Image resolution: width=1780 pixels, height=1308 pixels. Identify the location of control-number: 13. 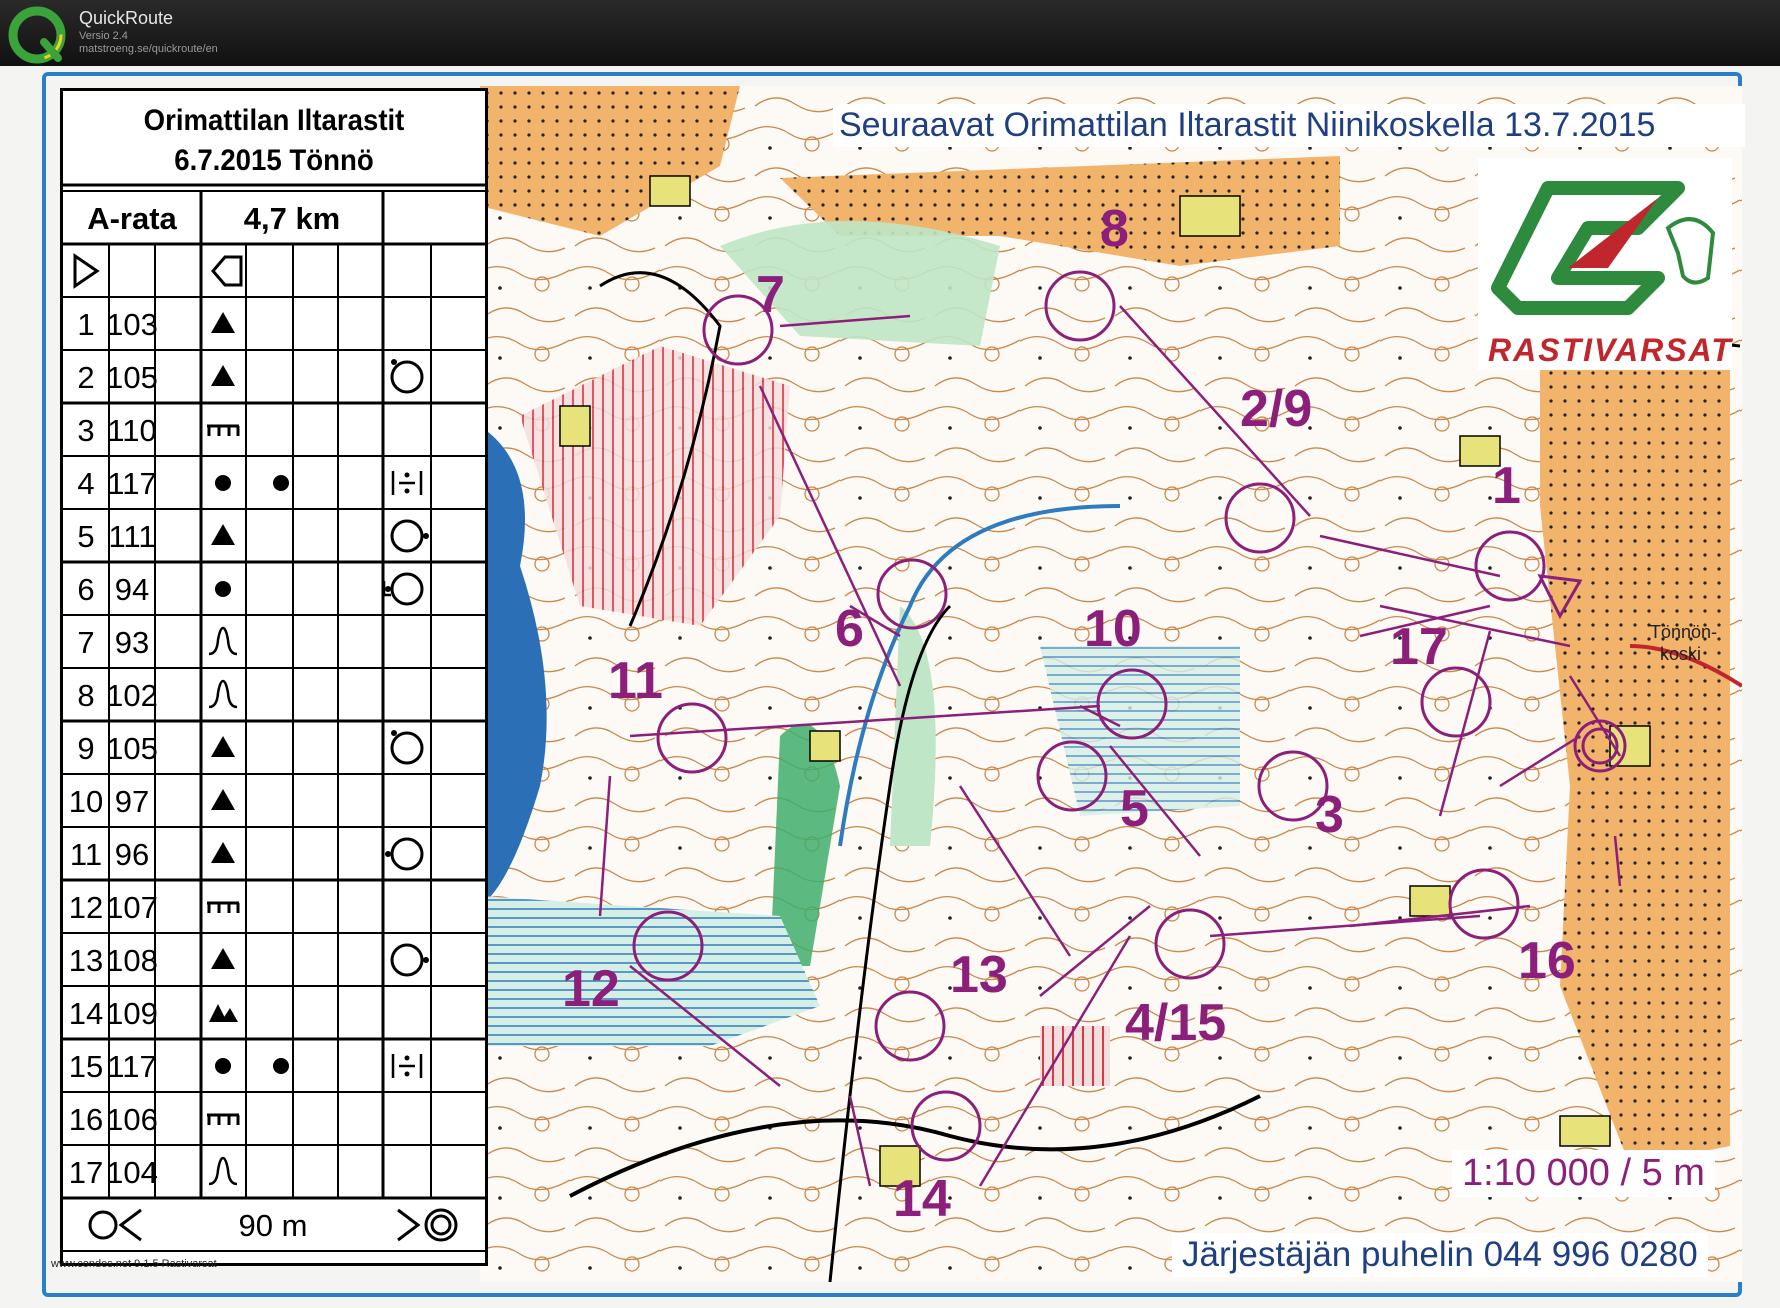
(86, 960).